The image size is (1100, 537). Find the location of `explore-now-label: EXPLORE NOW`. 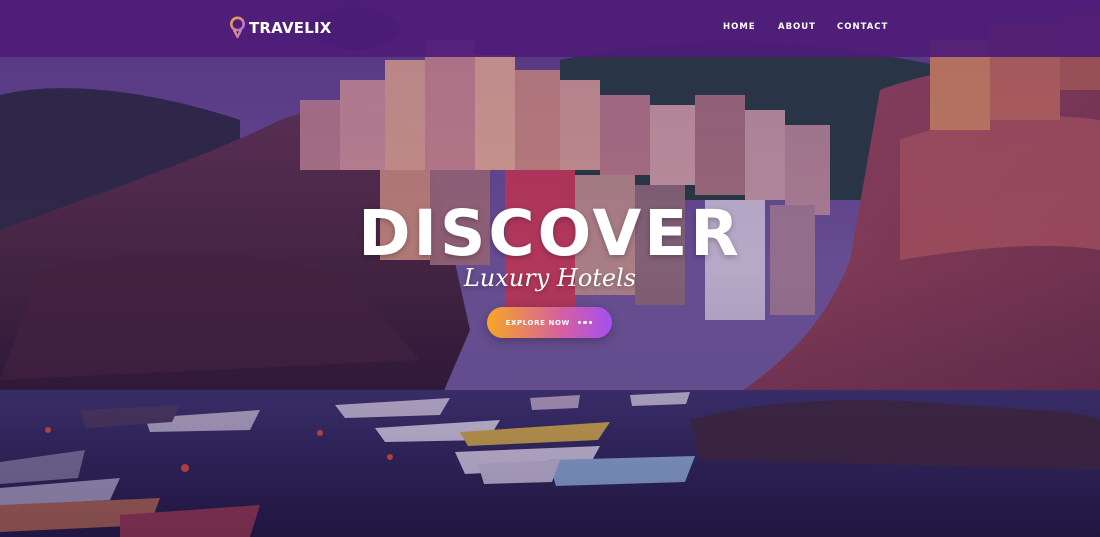

explore-now-label: EXPLORE NOW is located at coordinates (537, 322).